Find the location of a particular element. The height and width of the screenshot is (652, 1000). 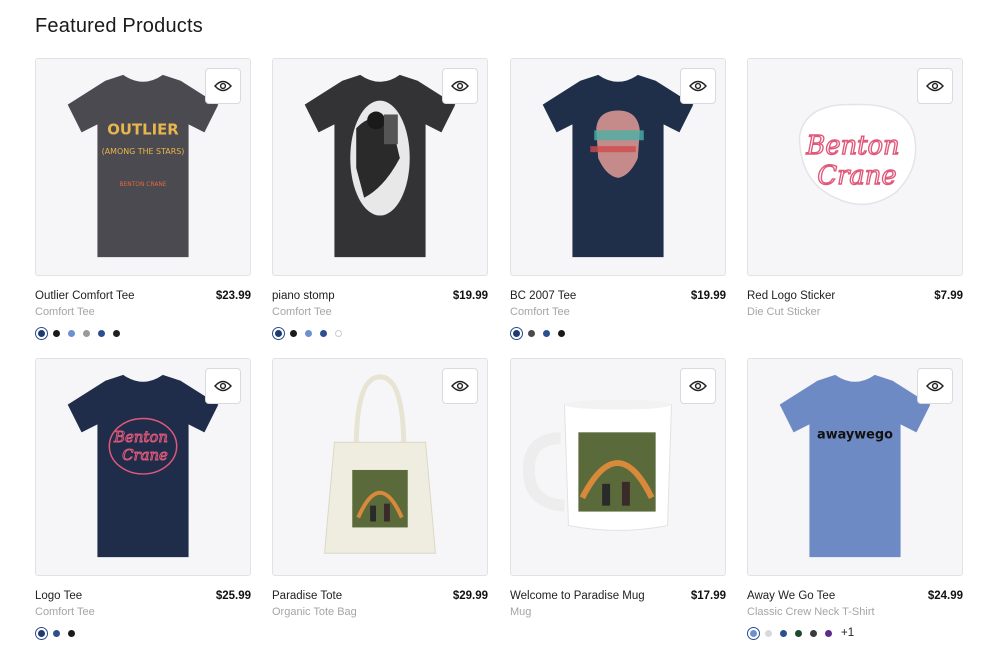

product-card: BC 2007 Tee $19.99 Comfort Tee is located at coordinates (618, 199).